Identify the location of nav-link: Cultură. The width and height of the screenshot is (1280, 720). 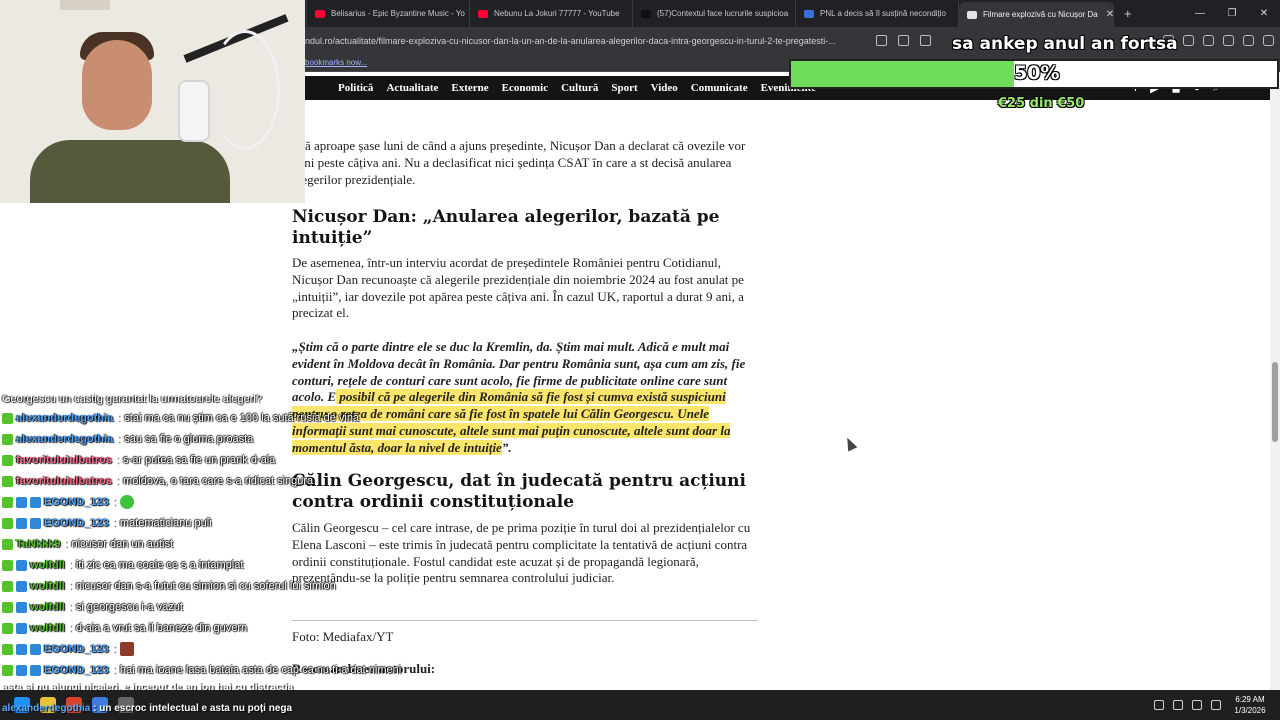
(579, 88).